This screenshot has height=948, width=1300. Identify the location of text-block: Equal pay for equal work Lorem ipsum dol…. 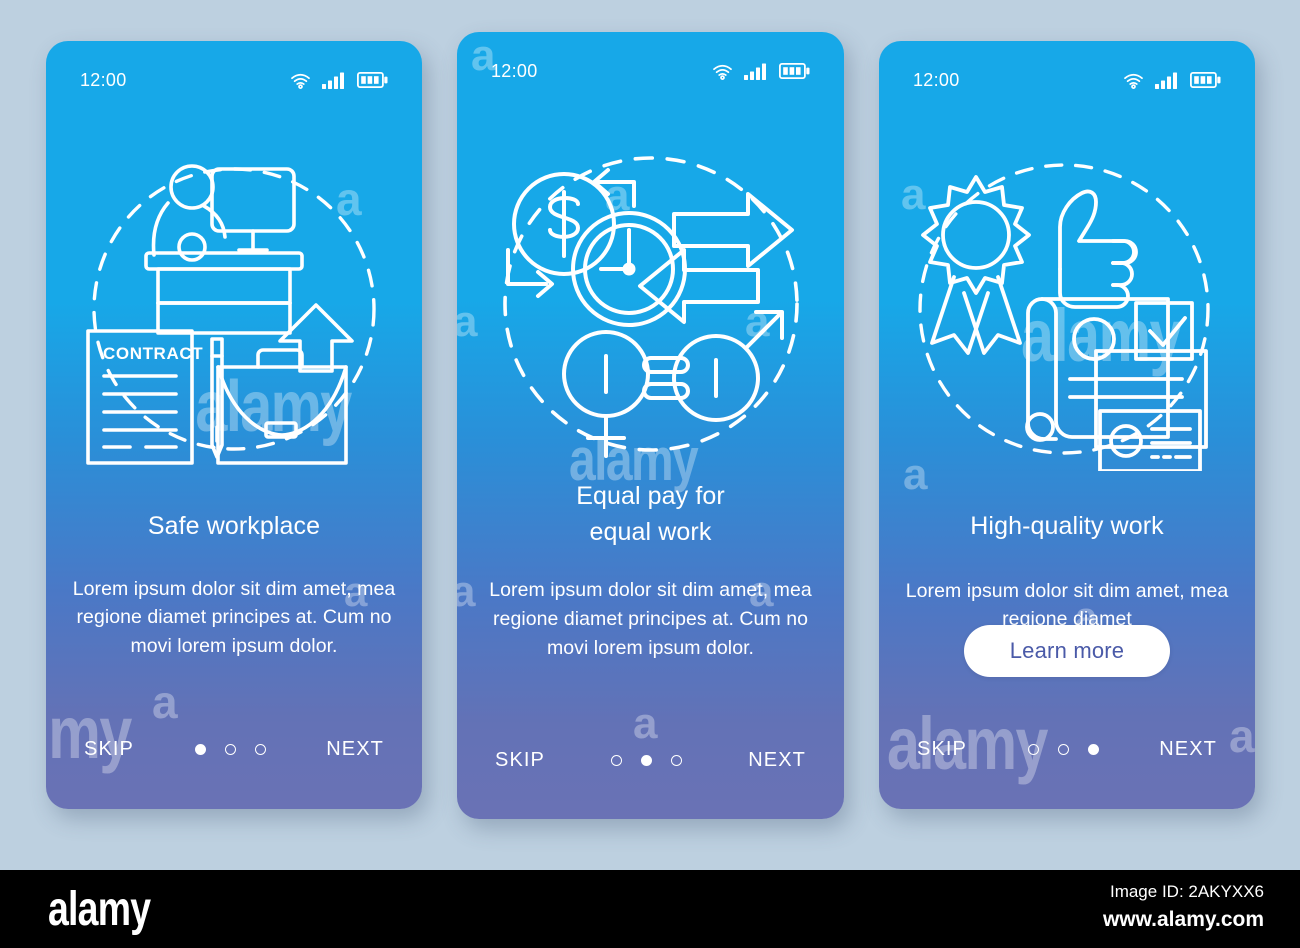
(650, 571).